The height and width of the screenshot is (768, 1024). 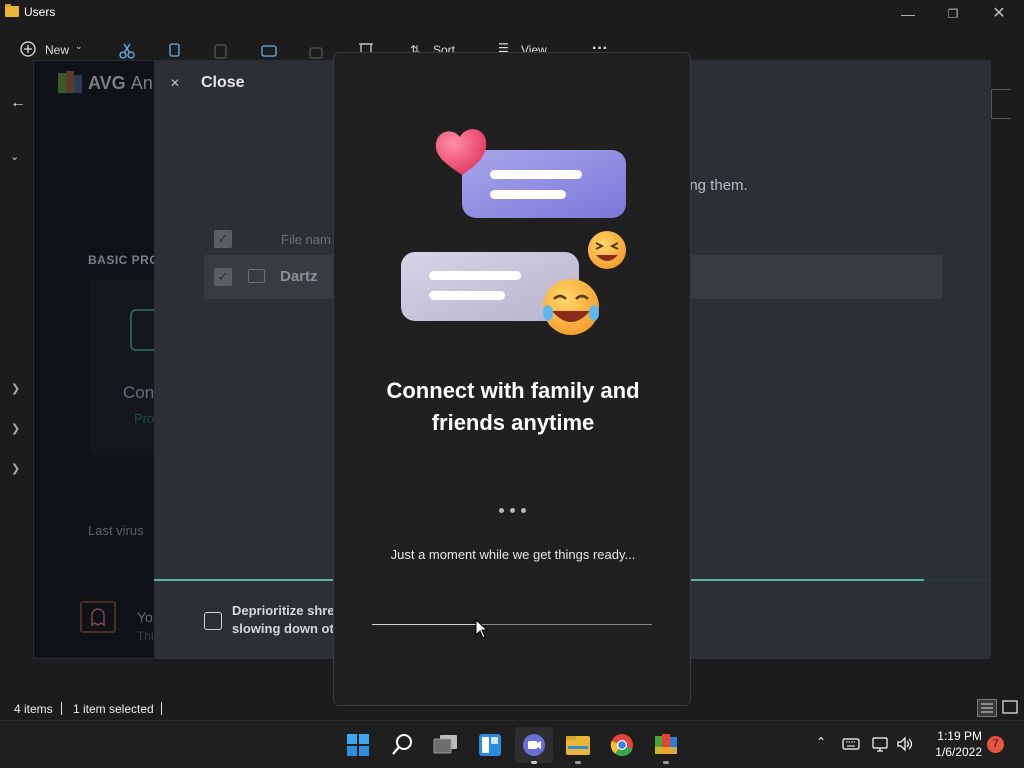 I want to click on start-button, so click(x=358, y=745).